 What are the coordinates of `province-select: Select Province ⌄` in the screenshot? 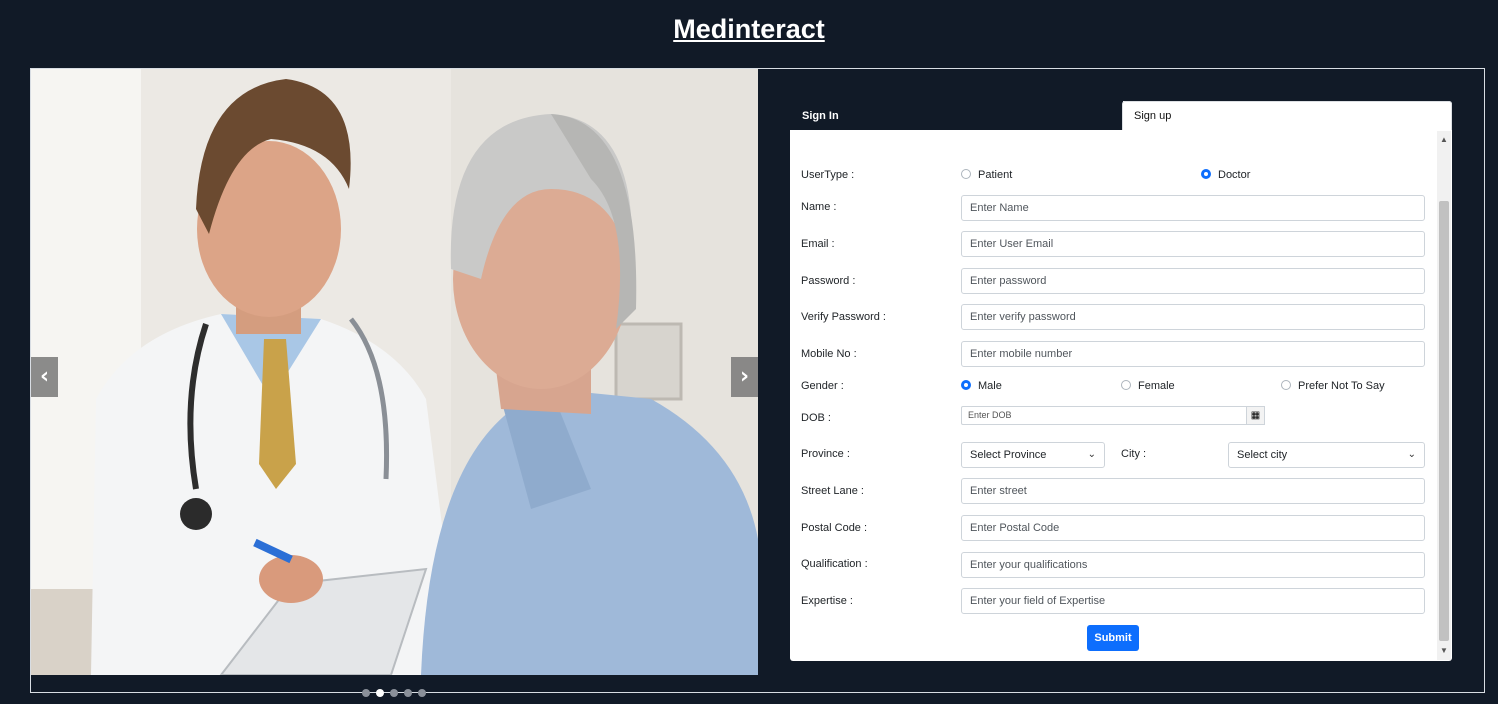 It's located at (1033, 455).